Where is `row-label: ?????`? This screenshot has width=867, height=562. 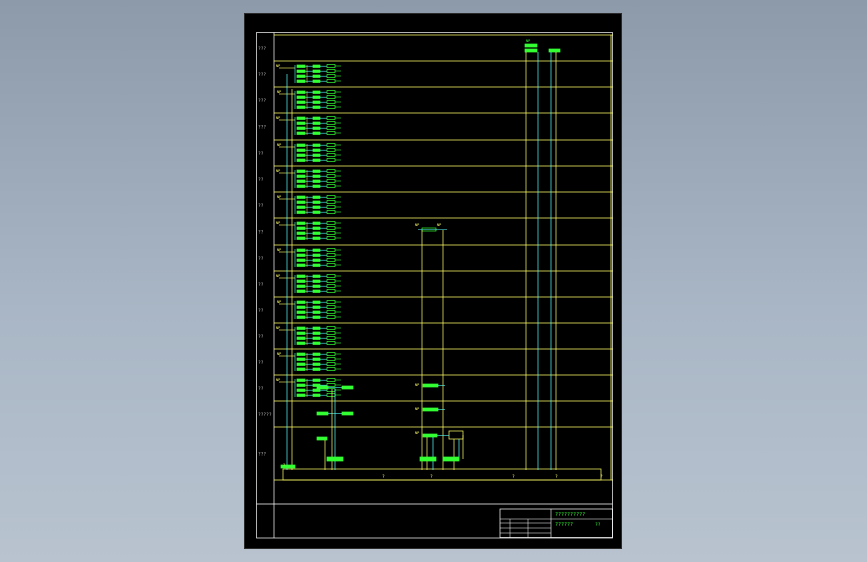 row-label: ????? is located at coordinates (265, 415).